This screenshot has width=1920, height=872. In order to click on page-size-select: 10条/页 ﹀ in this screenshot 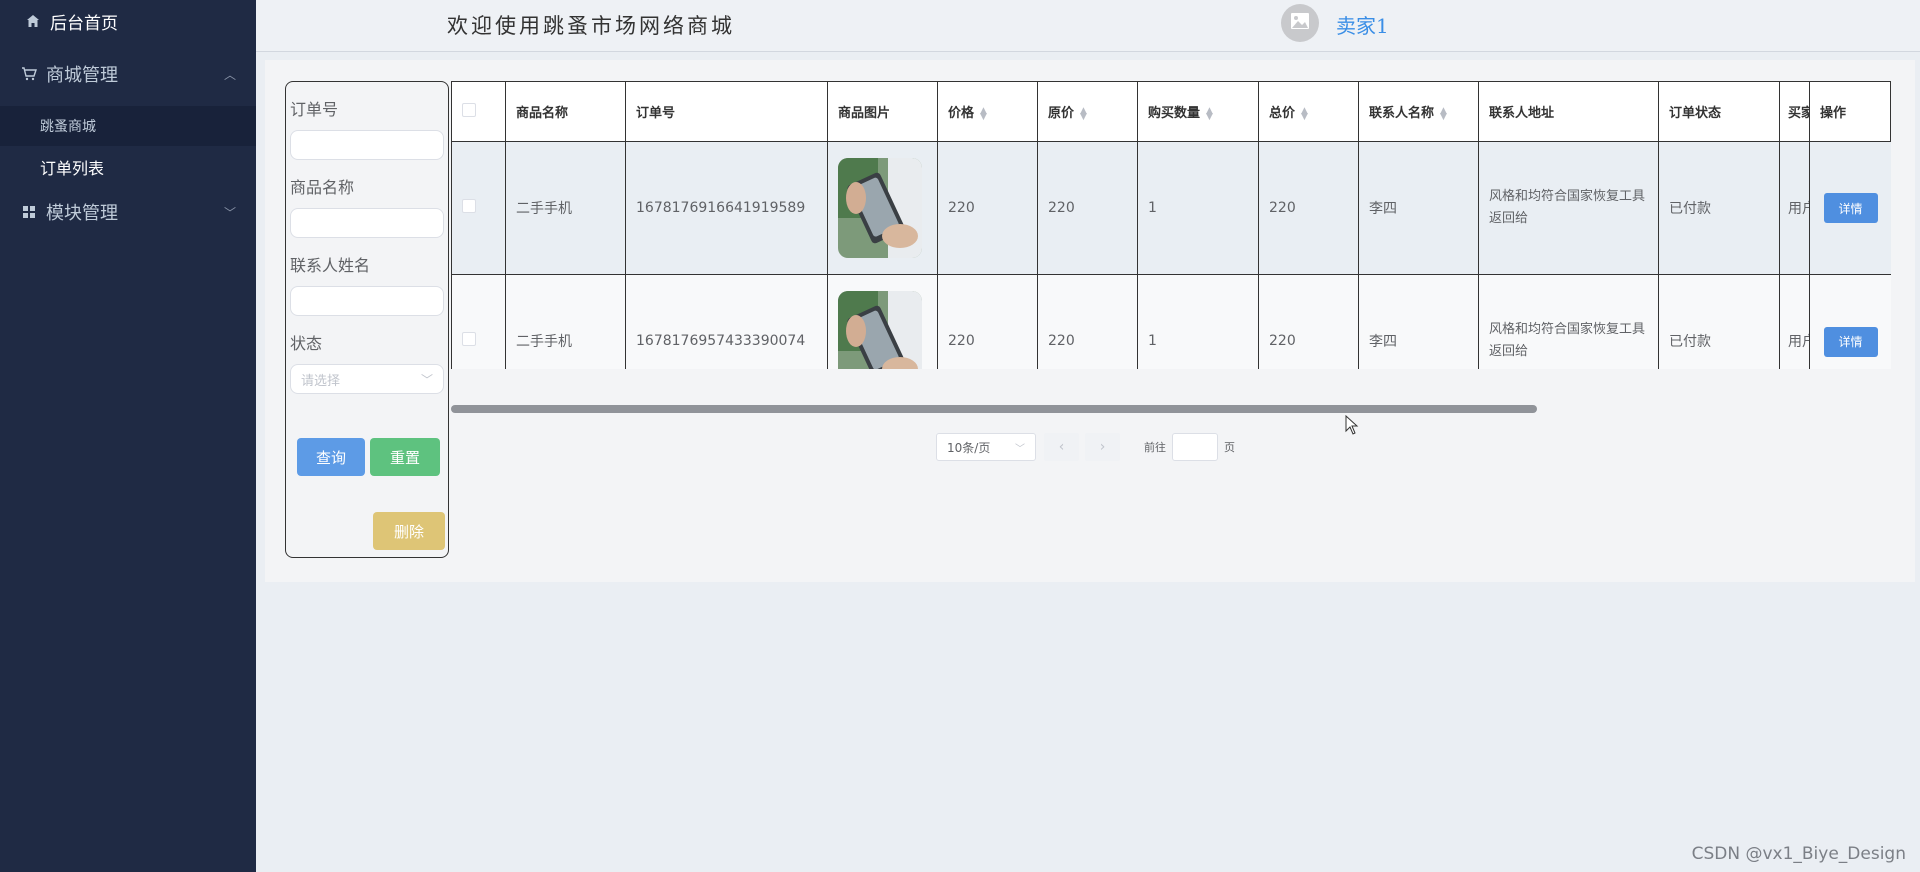, I will do `click(986, 447)`.